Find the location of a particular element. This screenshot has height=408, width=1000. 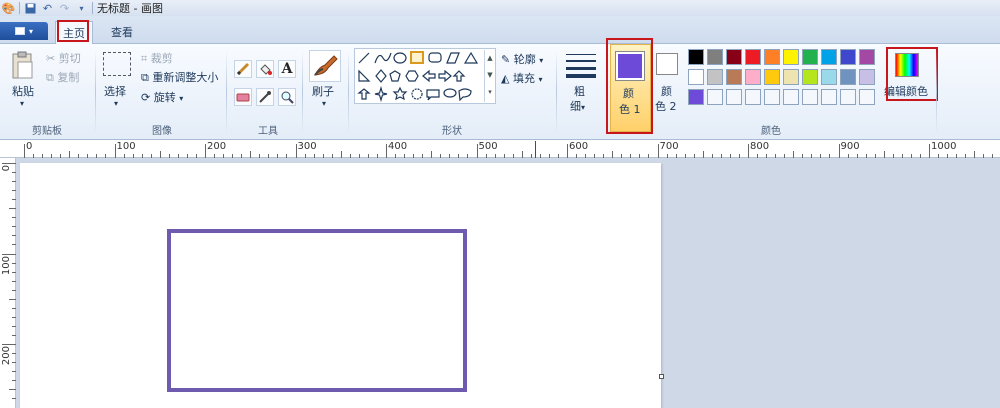

resize-icon: ⧉ is located at coordinates (145, 77).